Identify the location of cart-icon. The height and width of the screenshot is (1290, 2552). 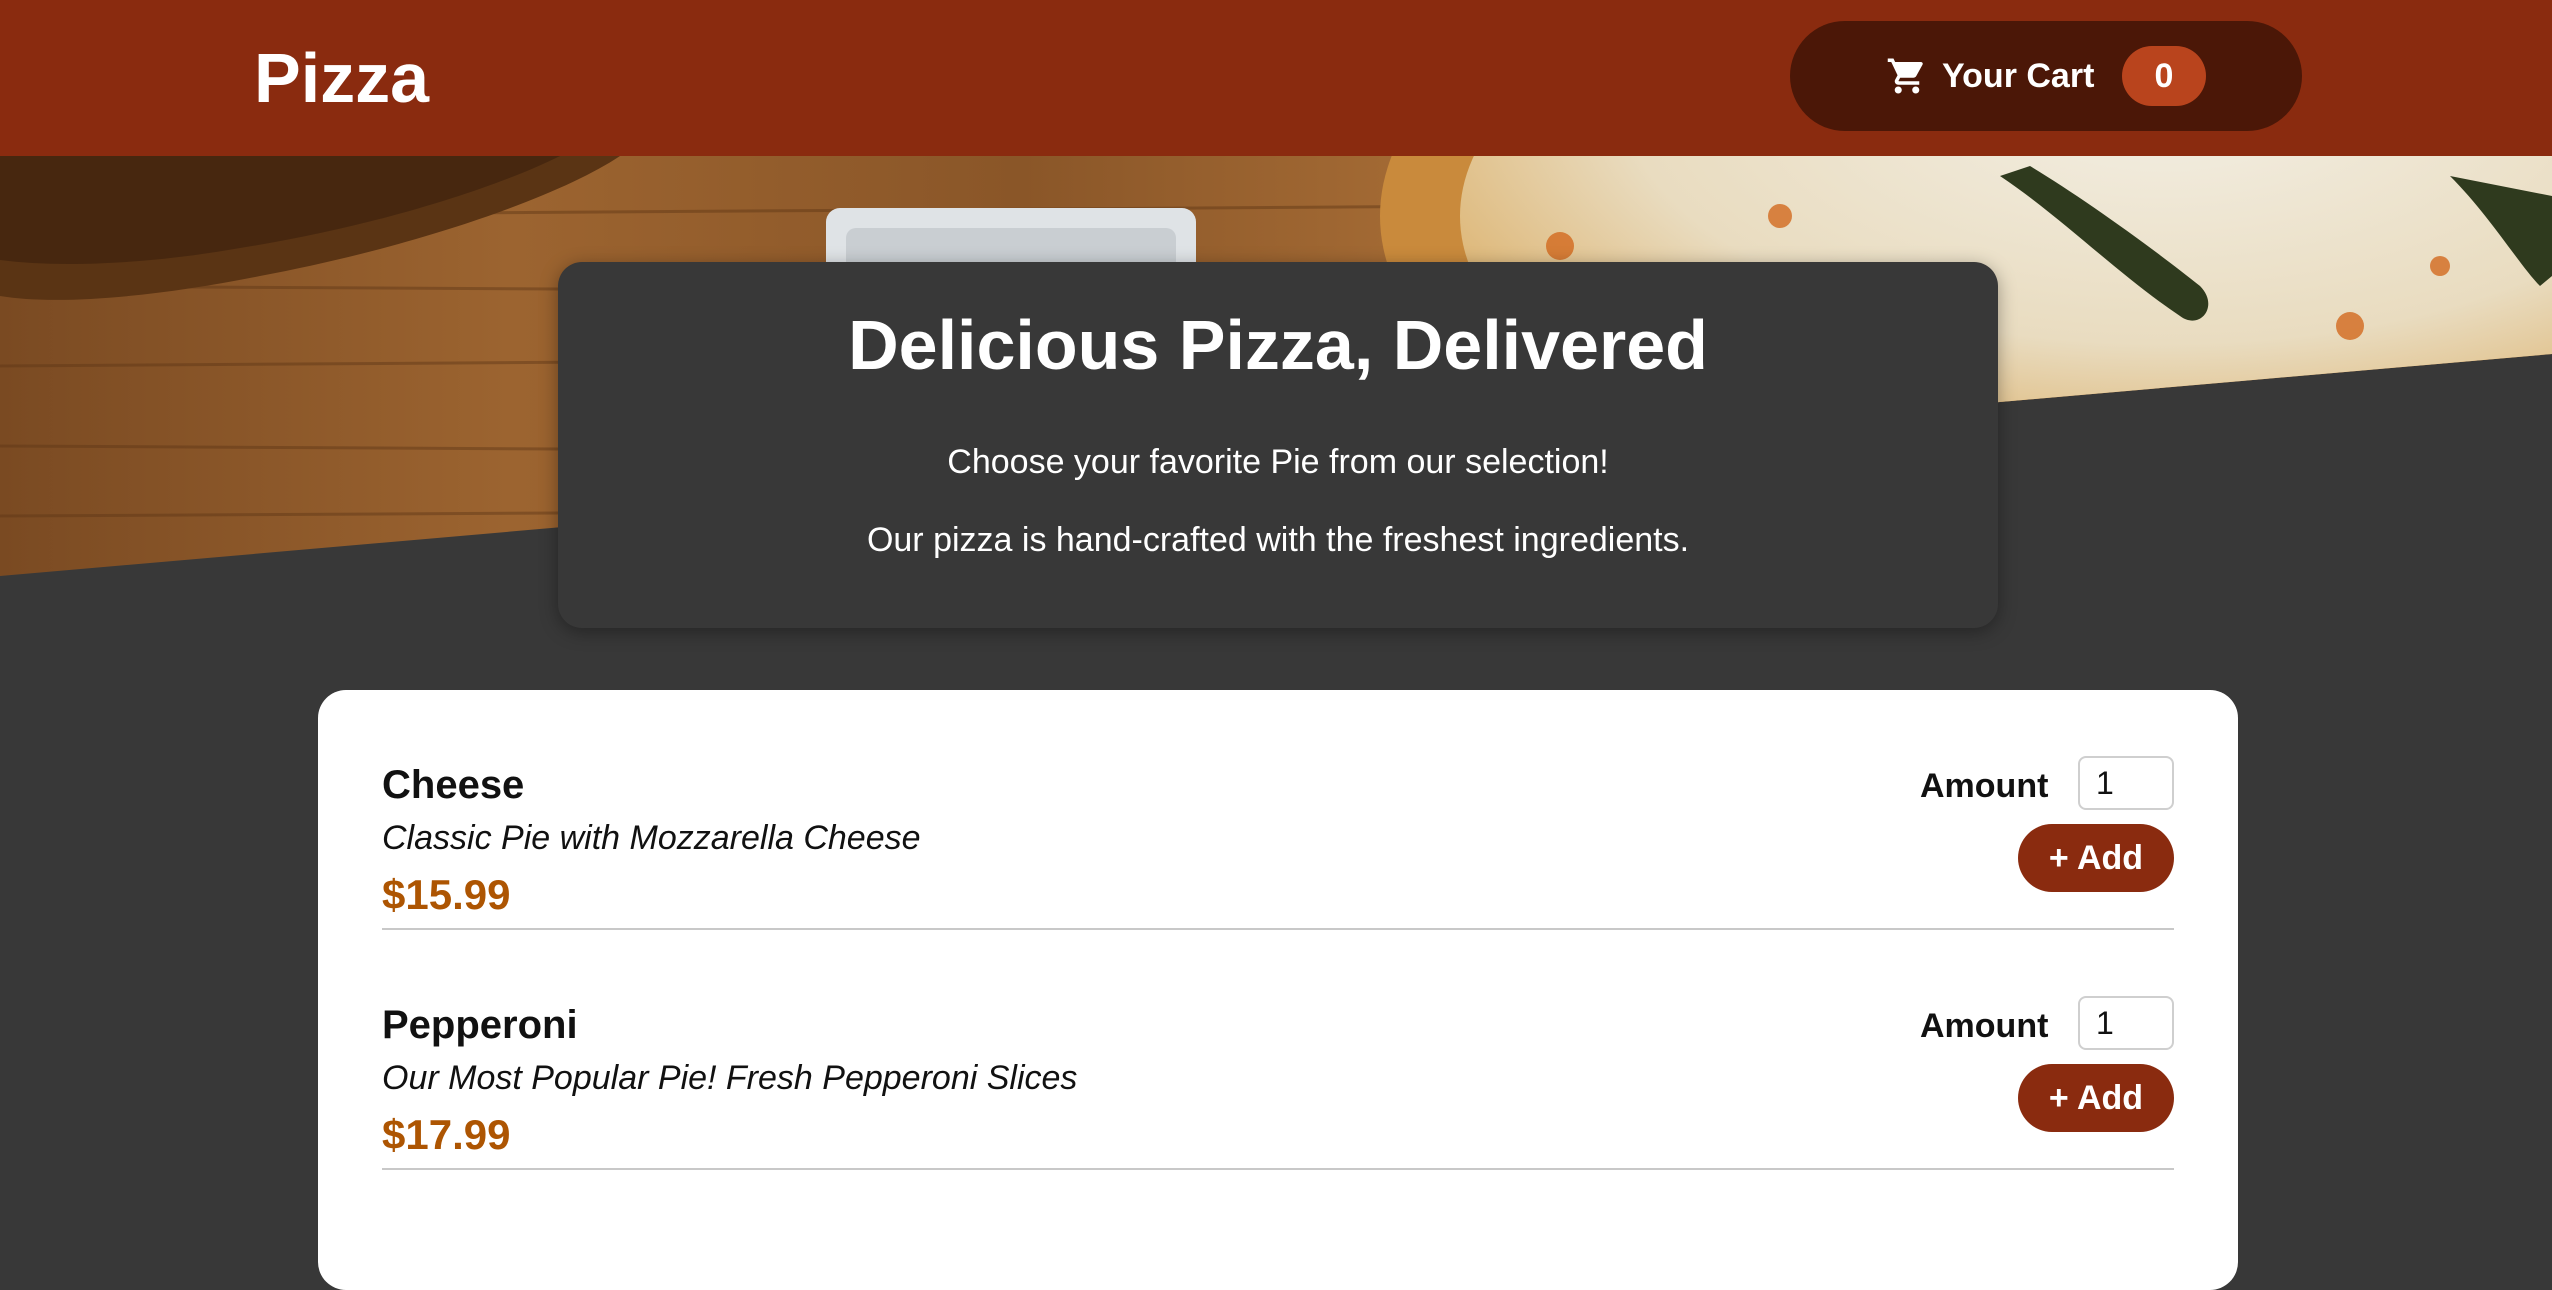
(1905, 76).